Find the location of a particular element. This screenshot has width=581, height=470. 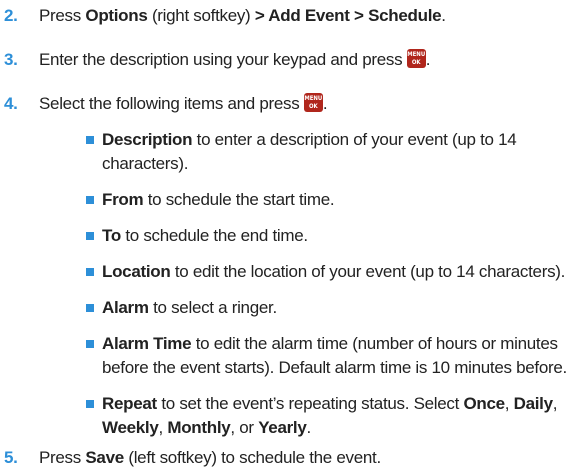

list-item-text: To to schedule the end time. is located at coordinates (338, 236).